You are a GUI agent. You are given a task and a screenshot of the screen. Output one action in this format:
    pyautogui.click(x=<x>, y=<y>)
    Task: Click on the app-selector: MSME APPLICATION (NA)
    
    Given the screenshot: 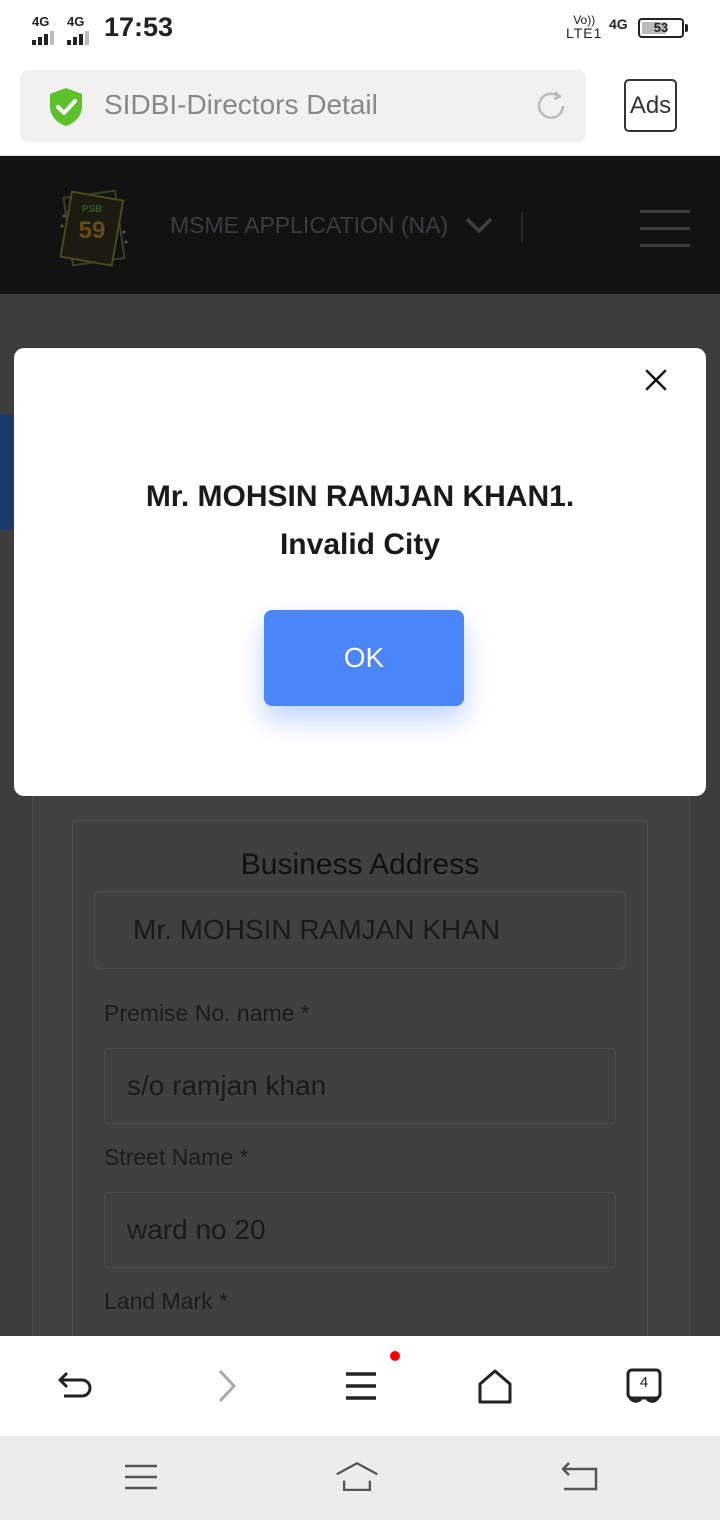 What is the action you would take?
    pyautogui.click(x=309, y=225)
    